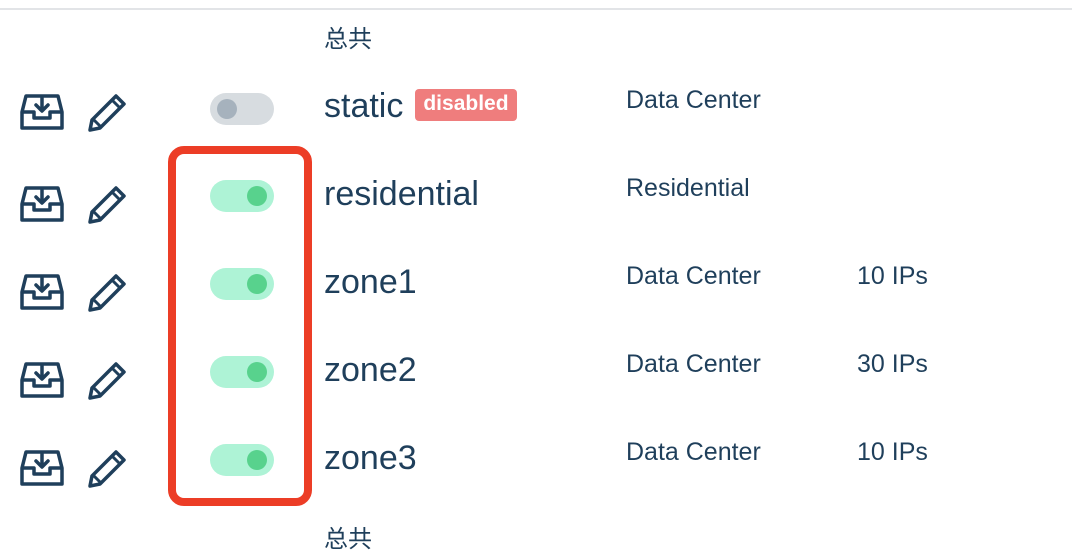 Image resolution: width=1090 pixels, height=556 pixels. What do you see at coordinates (242, 284) in the screenshot?
I see `zone-toggle-zone1` at bounding box center [242, 284].